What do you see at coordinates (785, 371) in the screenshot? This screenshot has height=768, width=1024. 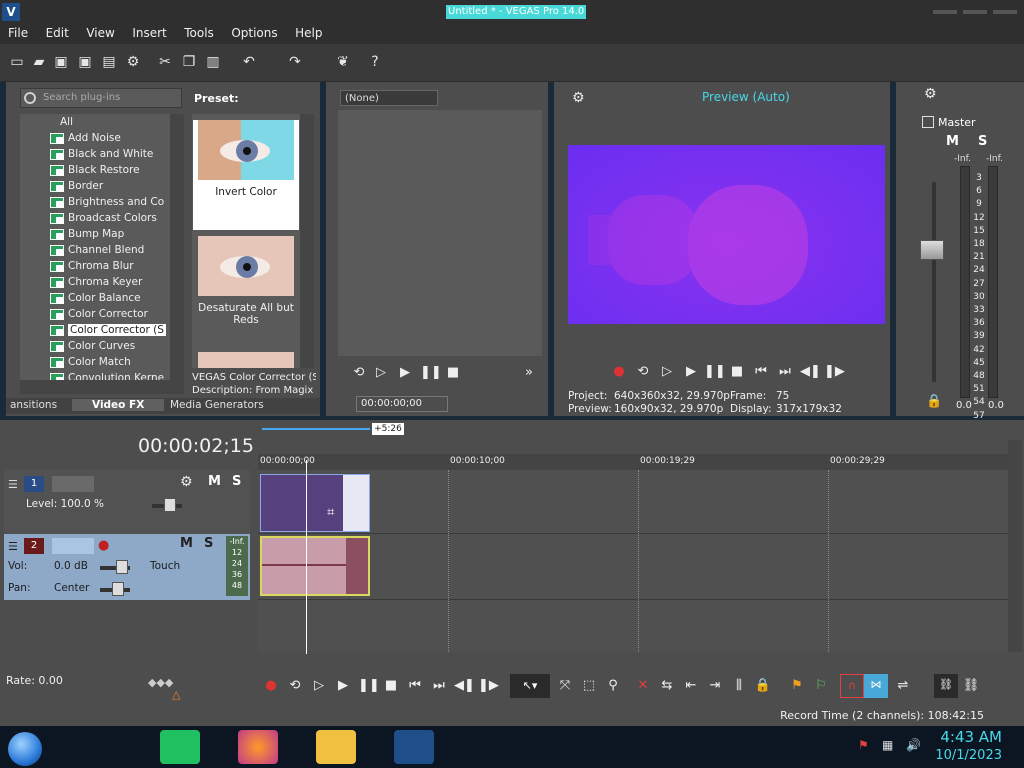 I see `go-to-end-icon: ⏭` at bounding box center [785, 371].